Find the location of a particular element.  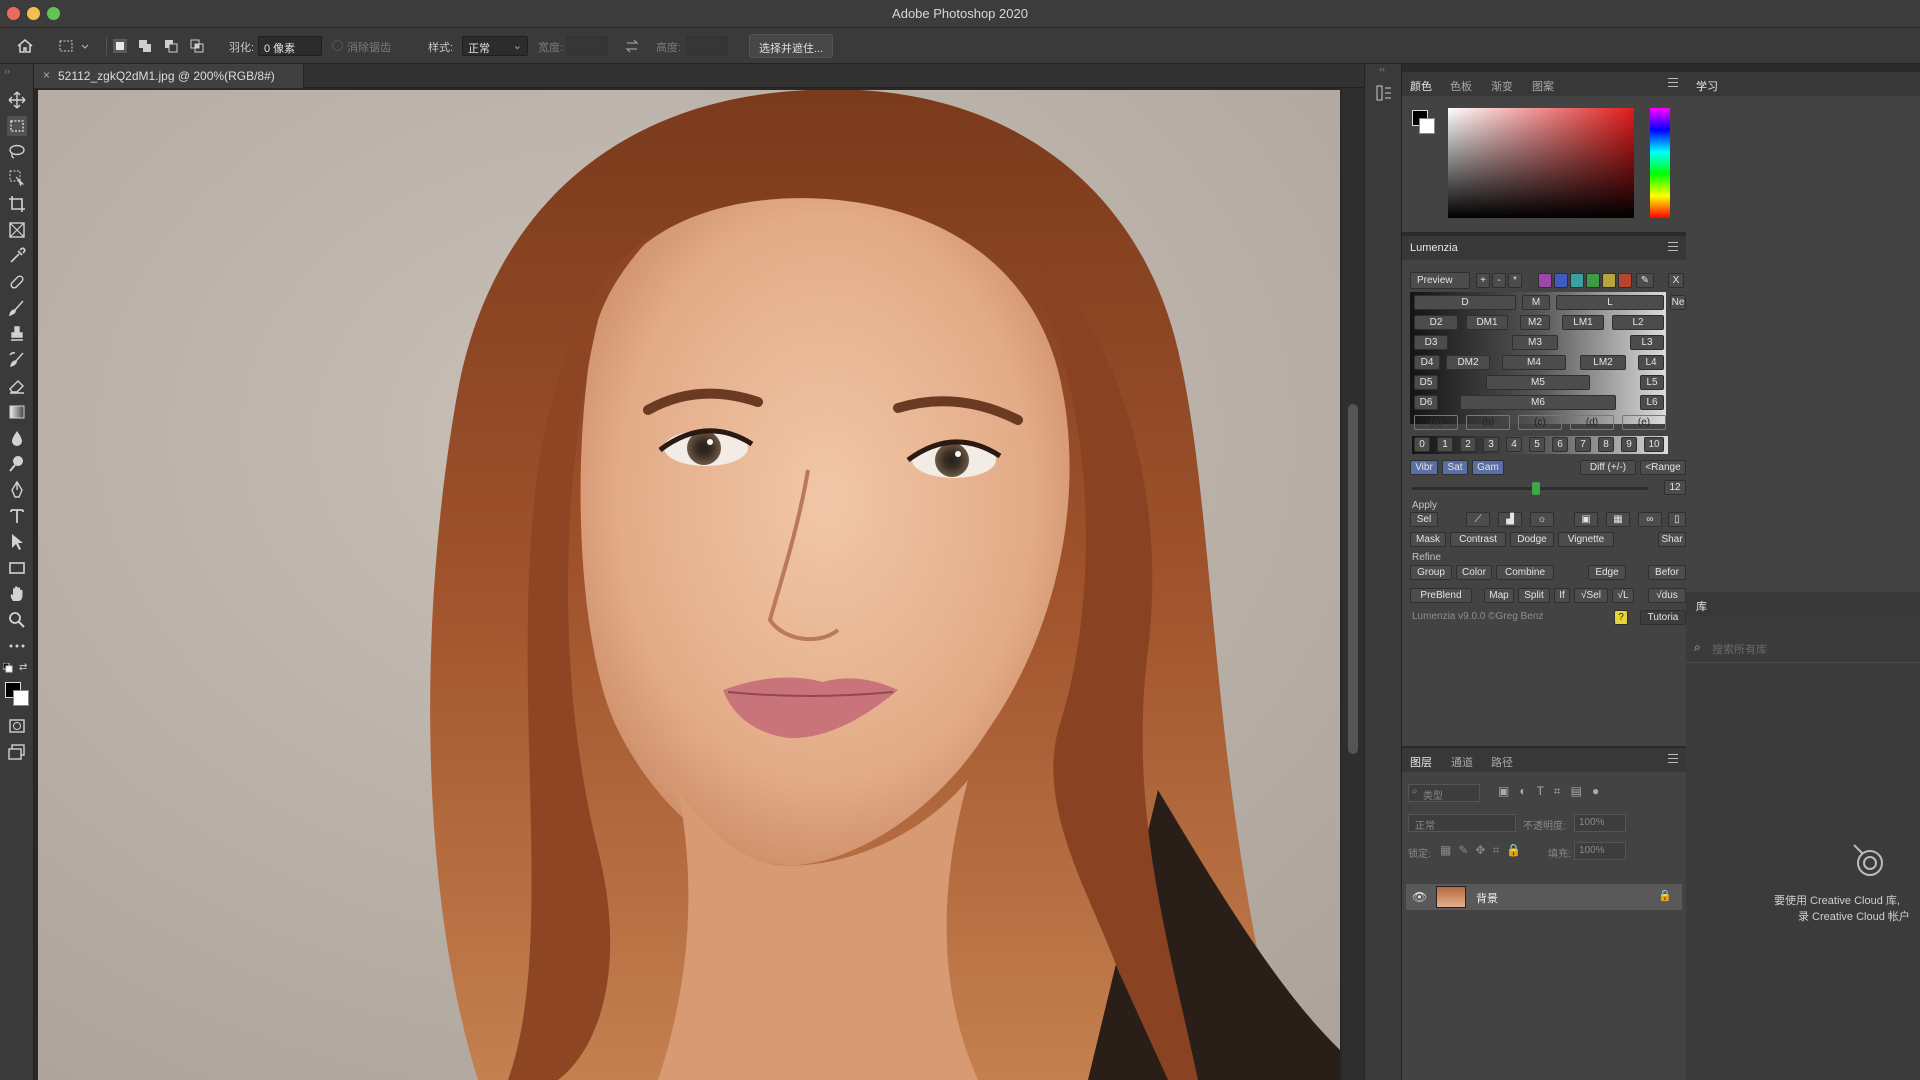

lumenzia-minus-button: - is located at coordinates (1499, 280).